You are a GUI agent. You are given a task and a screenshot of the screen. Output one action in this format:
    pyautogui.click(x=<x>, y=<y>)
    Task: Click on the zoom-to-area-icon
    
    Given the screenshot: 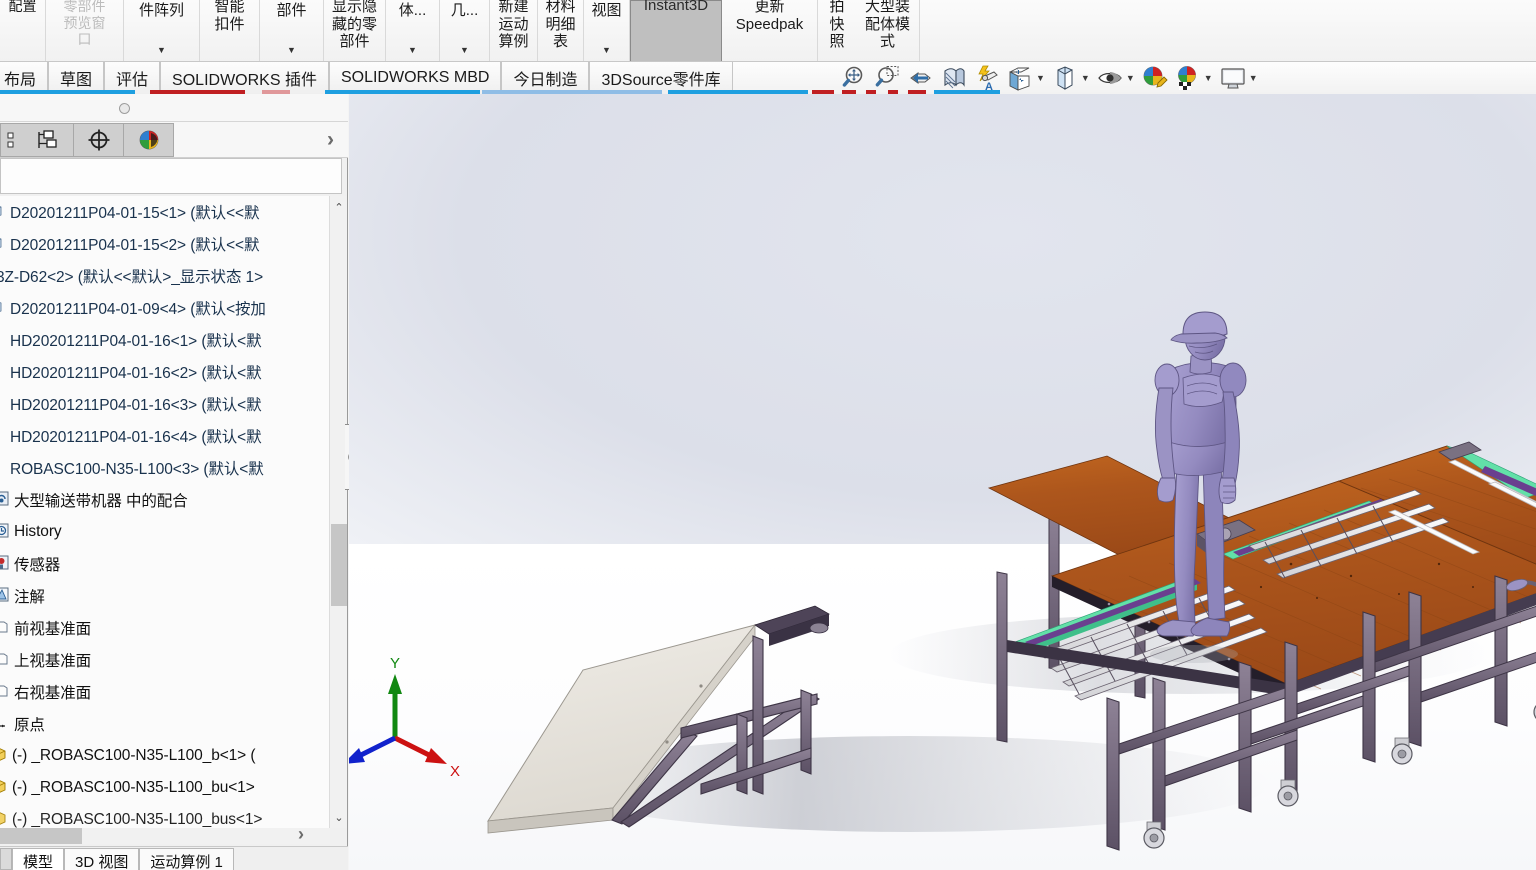 What is the action you would take?
    pyautogui.click(x=888, y=78)
    